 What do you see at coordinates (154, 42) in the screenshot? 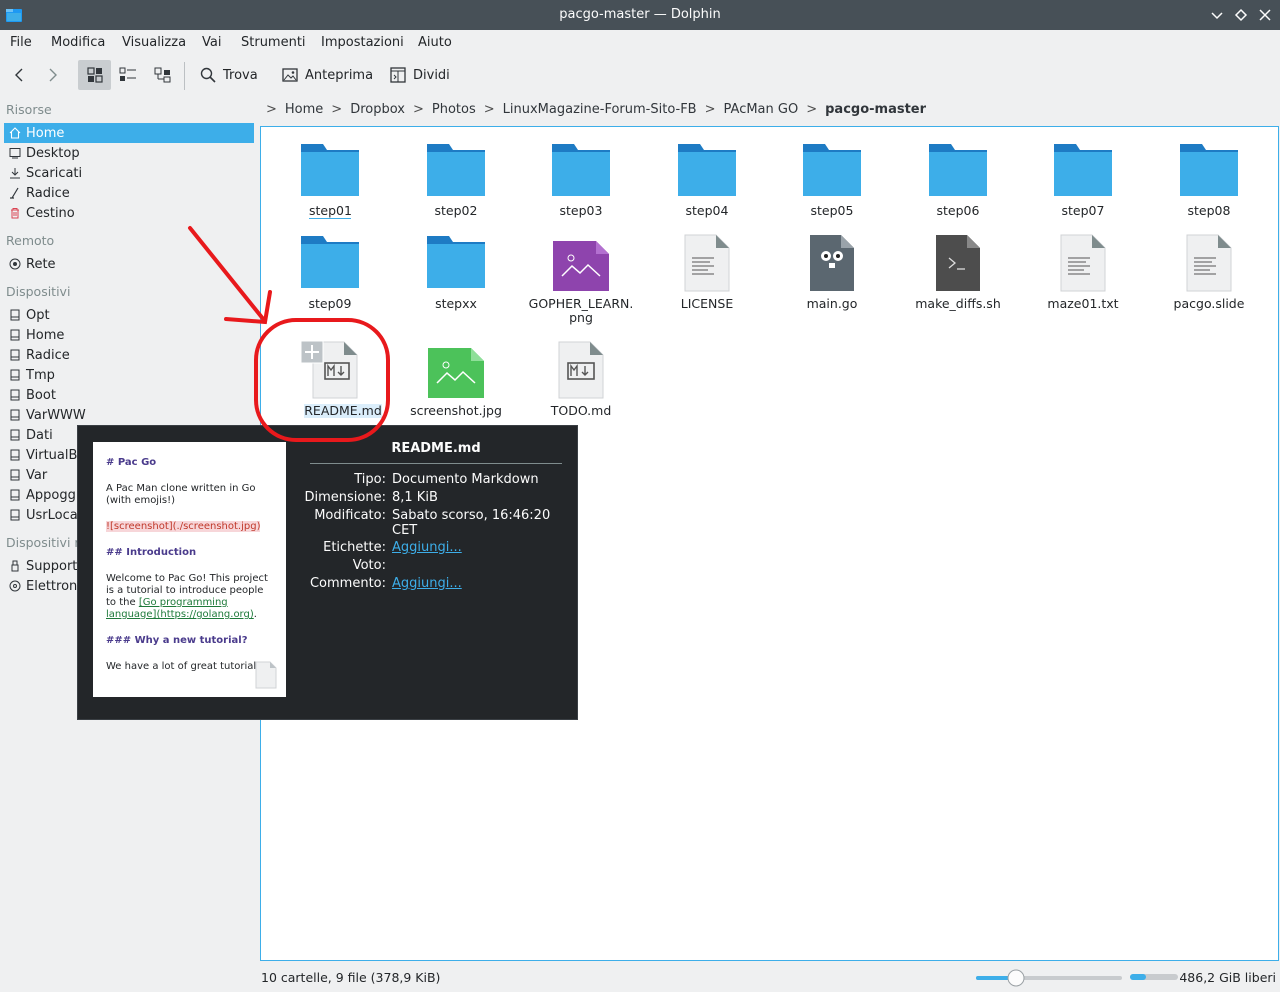
I see `menu-visualizza: Visualizza` at bounding box center [154, 42].